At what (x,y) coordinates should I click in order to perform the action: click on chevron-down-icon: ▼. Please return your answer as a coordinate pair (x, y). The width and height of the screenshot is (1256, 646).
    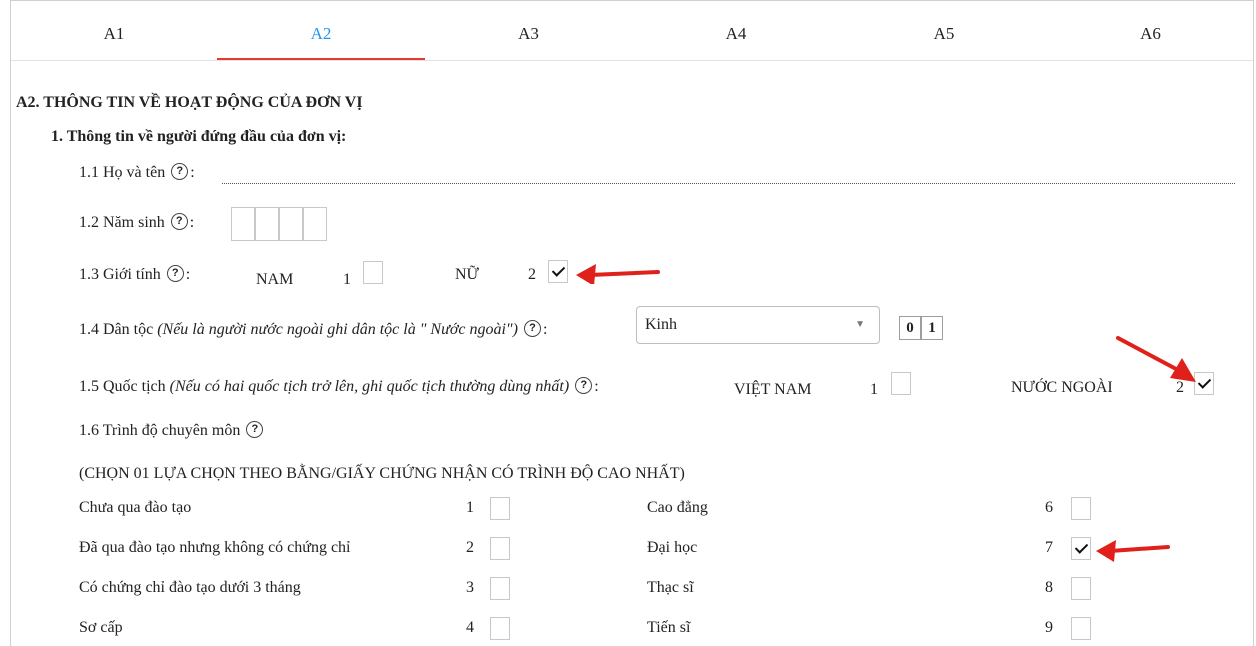
    Looking at the image, I should click on (860, 324).